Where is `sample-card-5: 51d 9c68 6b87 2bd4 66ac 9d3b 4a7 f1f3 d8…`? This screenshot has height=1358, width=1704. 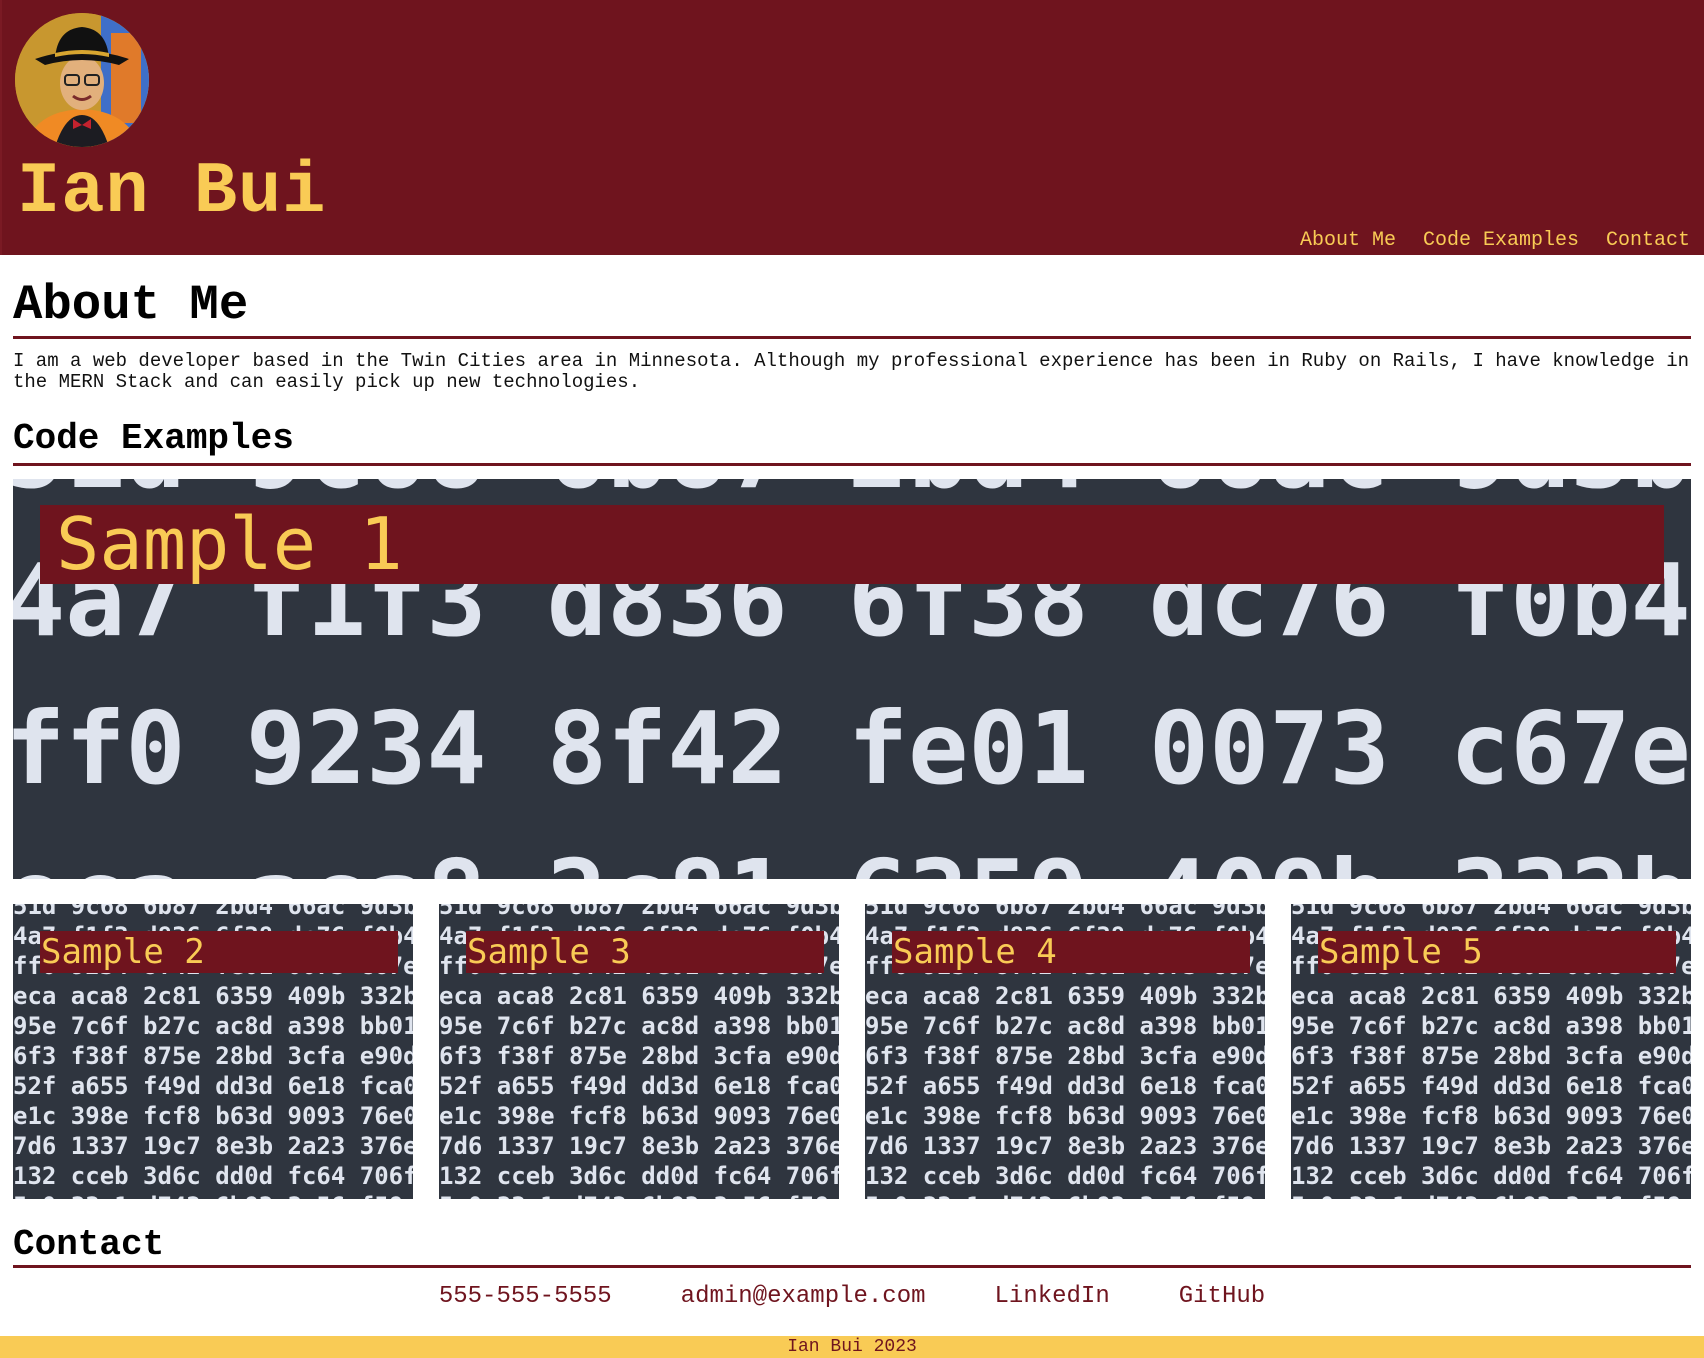 sample-card-5: 51d 9c68 6b87 2bd4 66ac 9d3b 4a7 f1f3 d8… is located at coordinates (1491, 1051).